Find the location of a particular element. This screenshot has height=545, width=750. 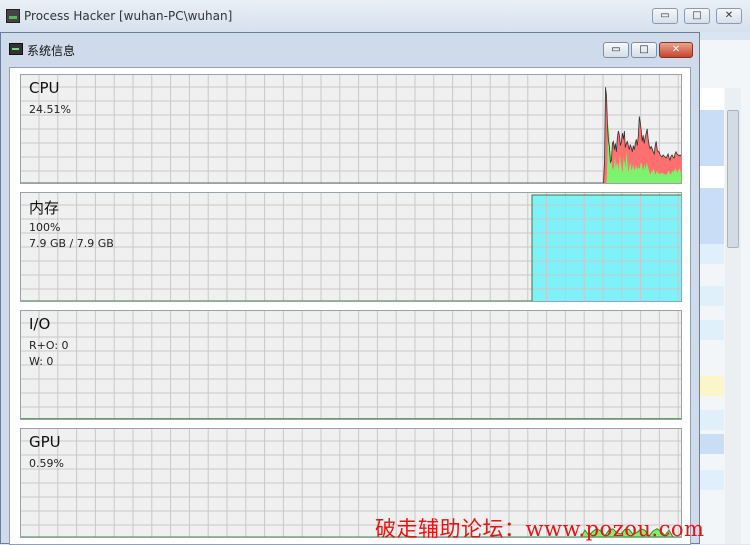

io-read-other: R+O: 0 is located at coordinates (49, 345).